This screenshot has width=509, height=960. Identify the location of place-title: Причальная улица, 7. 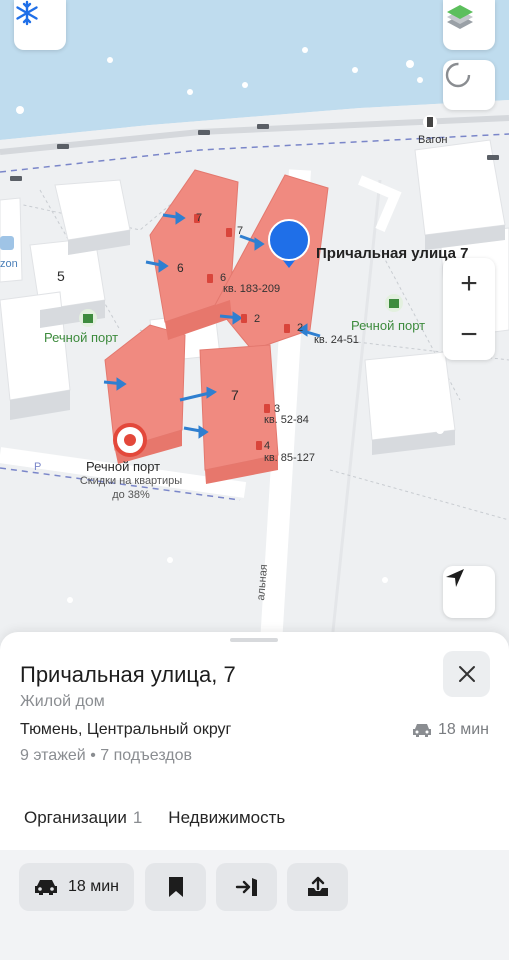
(128, 674).